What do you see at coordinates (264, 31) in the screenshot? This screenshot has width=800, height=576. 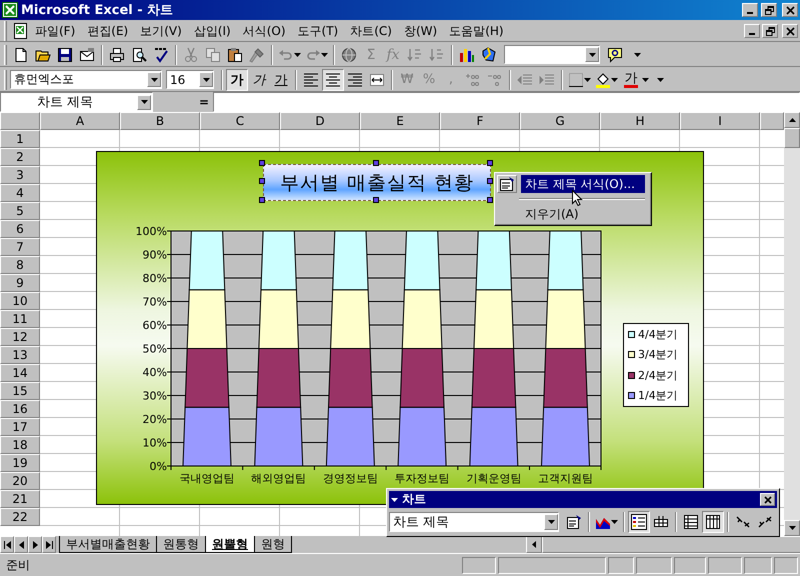 I see `menu-item: 서식(O)` at bounding box center [264, 31].